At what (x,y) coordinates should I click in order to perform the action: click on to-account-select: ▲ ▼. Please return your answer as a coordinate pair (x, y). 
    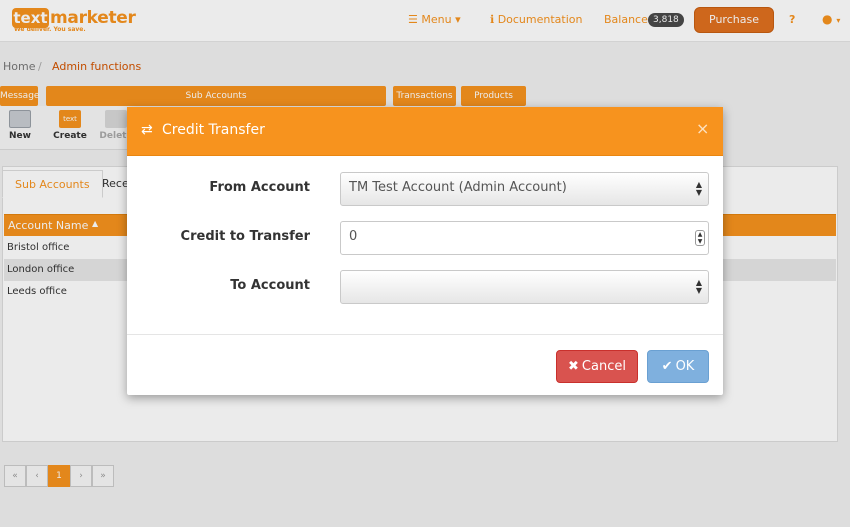
    Looking at the image, I should click on (524, 287).